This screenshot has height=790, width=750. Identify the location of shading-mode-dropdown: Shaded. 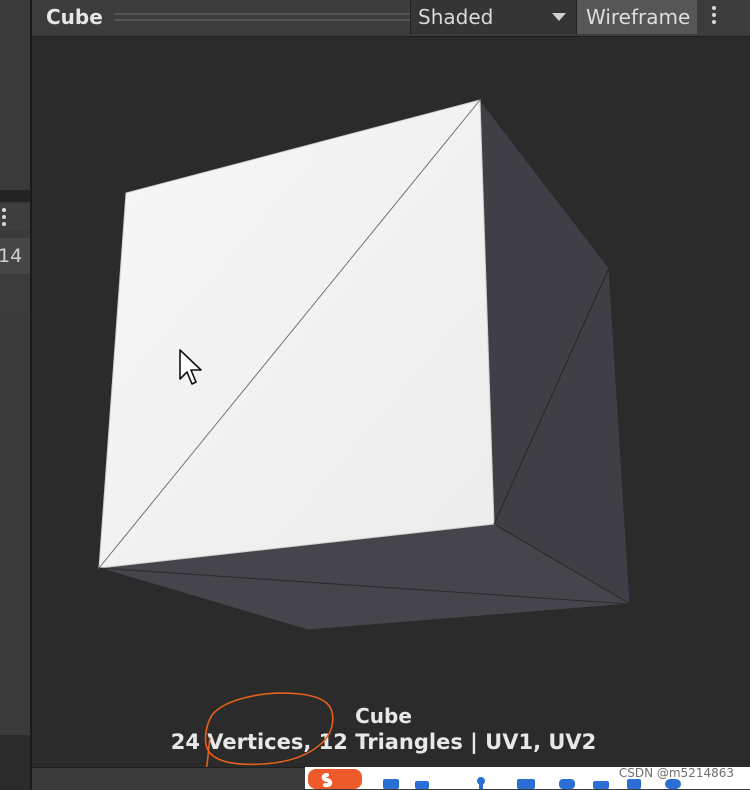
(493, 17).